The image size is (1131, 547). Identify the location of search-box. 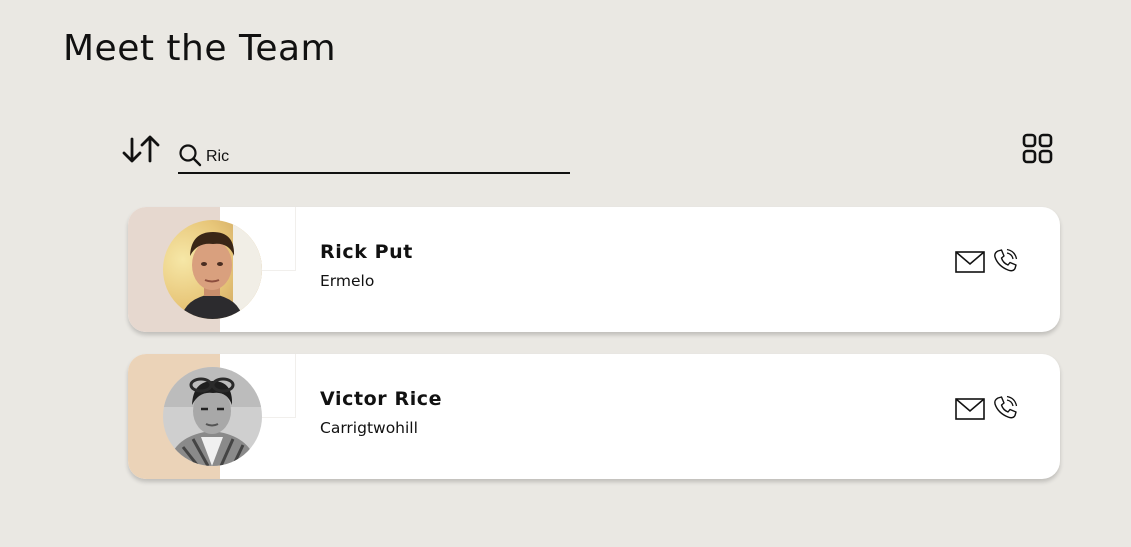
(374, 158).